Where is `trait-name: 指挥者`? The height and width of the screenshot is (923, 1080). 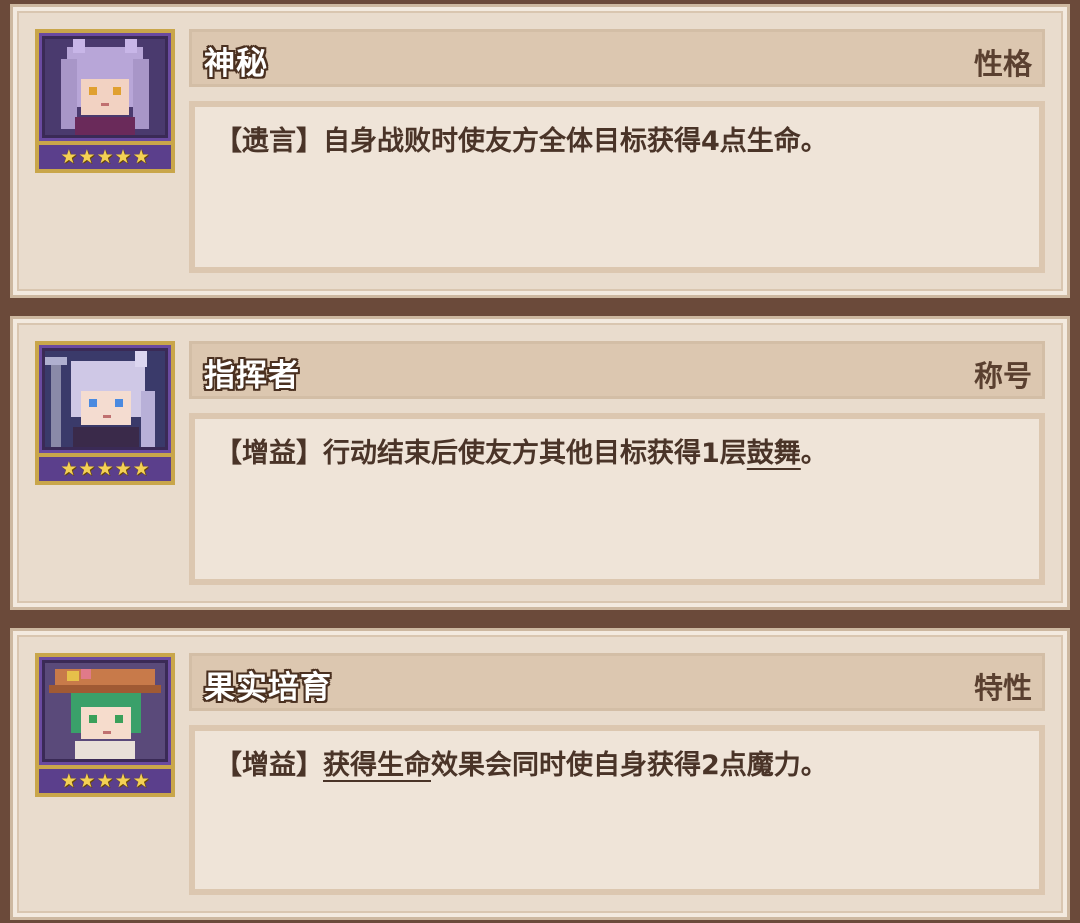 trait-name: 指挥者 is located at coordinates (252, 376).